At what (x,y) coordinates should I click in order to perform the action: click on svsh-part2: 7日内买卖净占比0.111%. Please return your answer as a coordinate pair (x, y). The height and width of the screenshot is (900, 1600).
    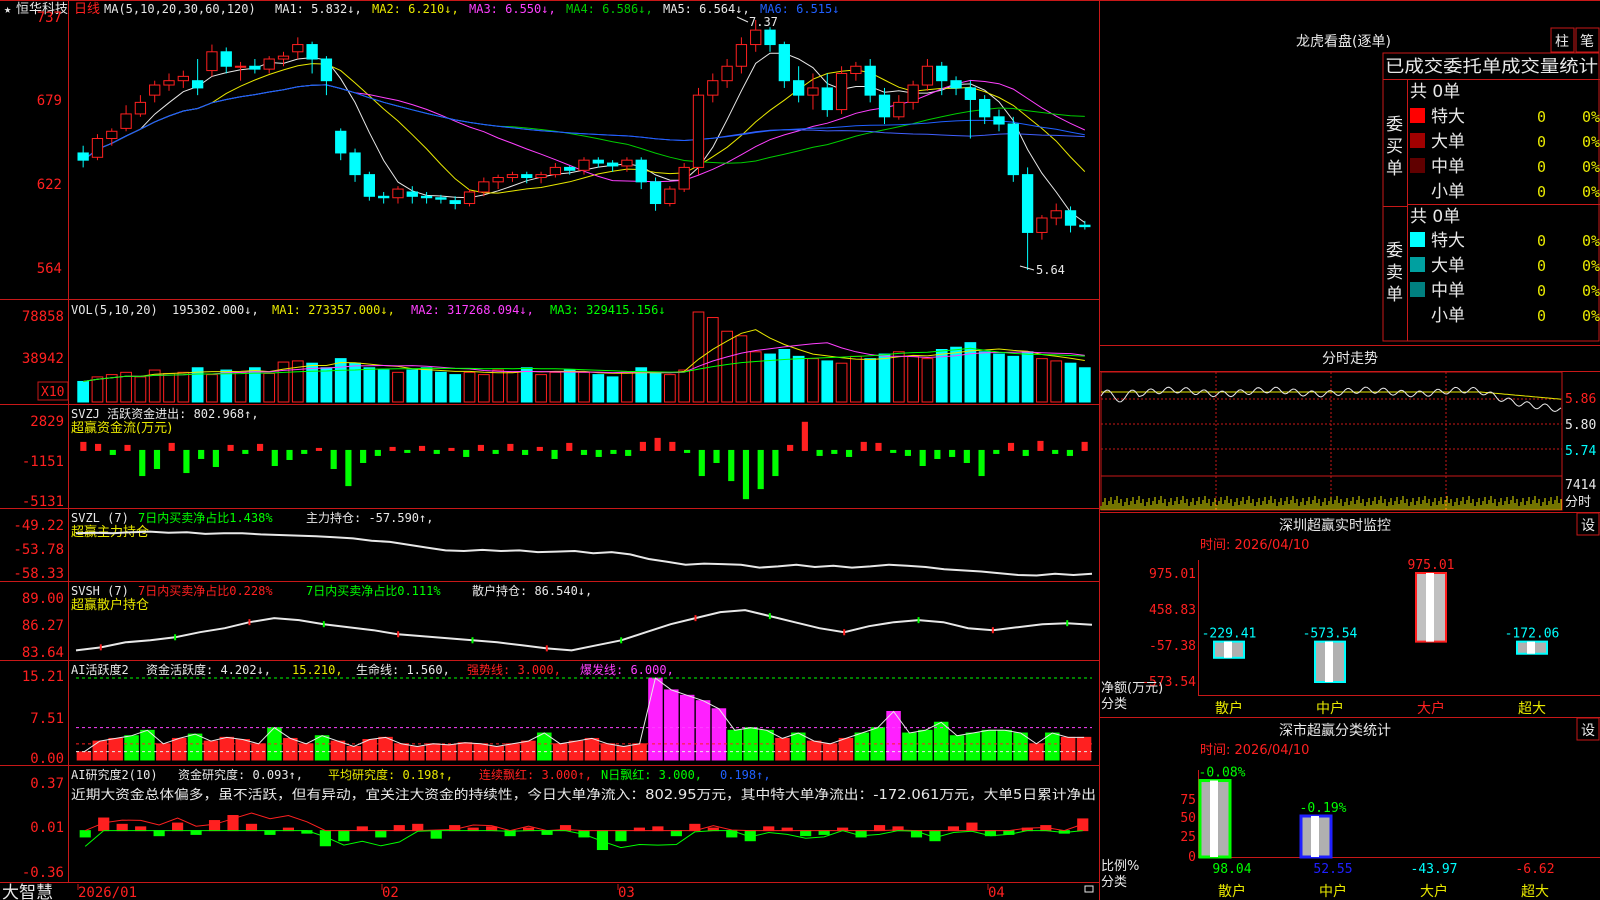
    Looking at the image, I should click on (373, 590).